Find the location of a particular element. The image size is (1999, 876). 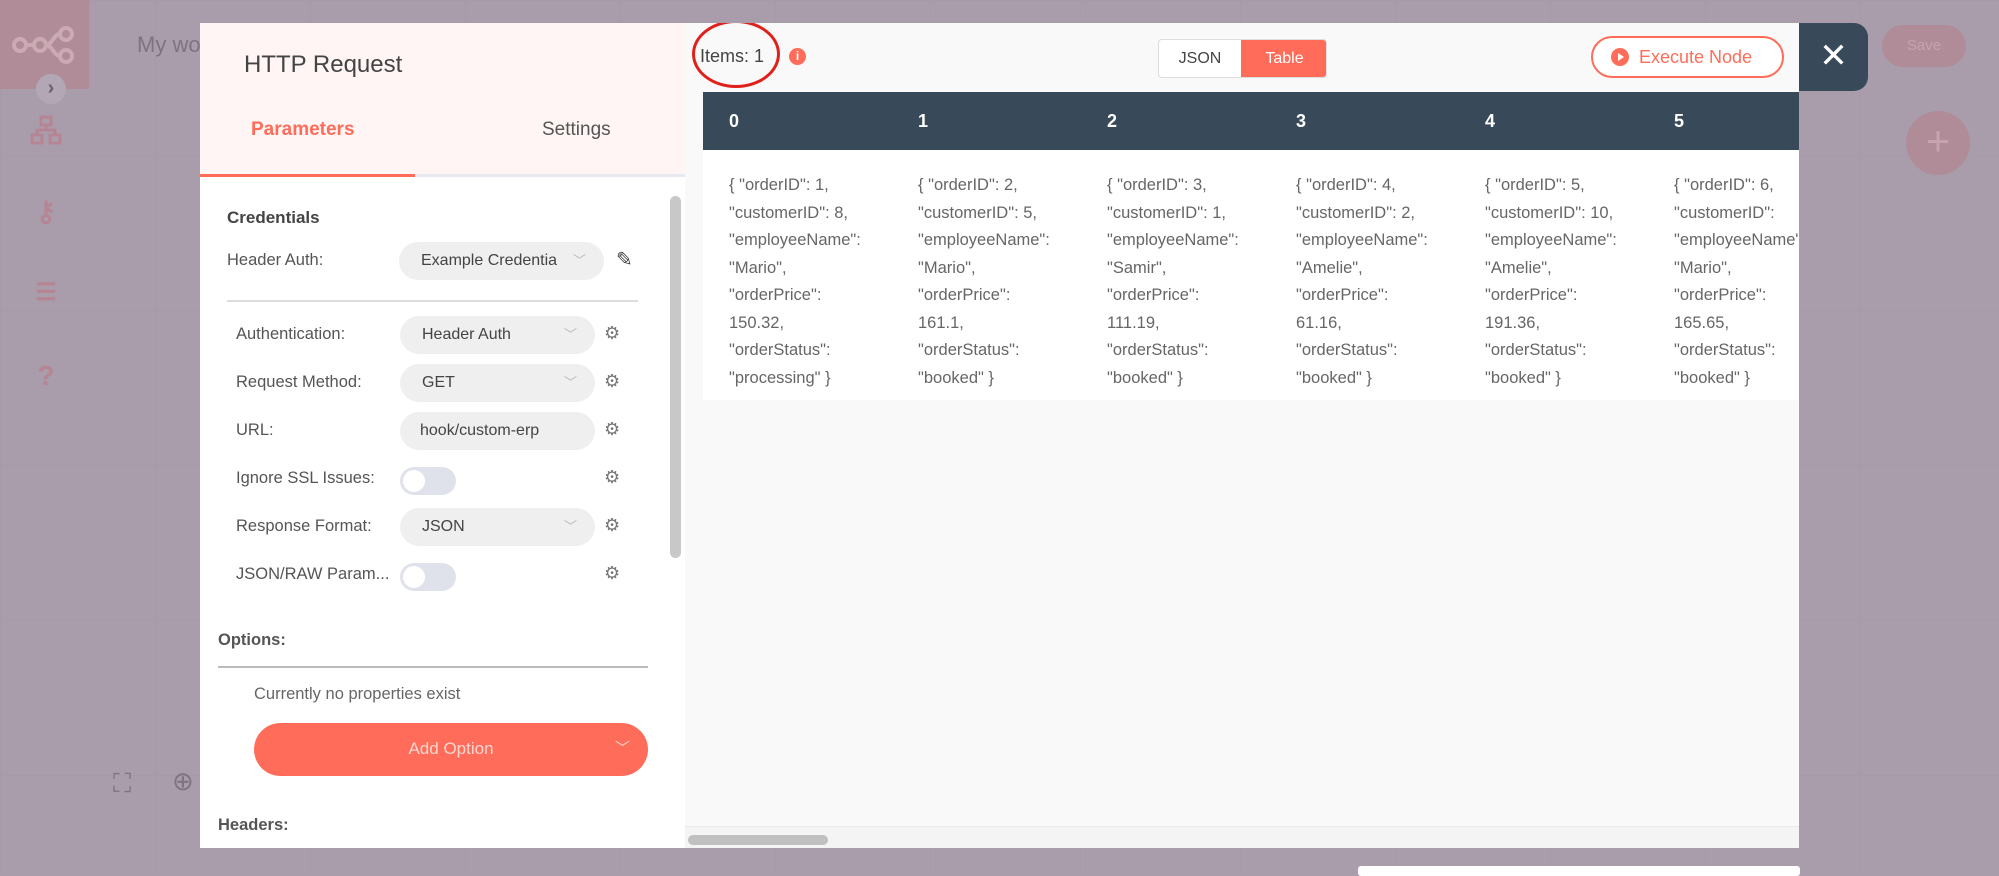

divider is located at coordinates (433, 667).